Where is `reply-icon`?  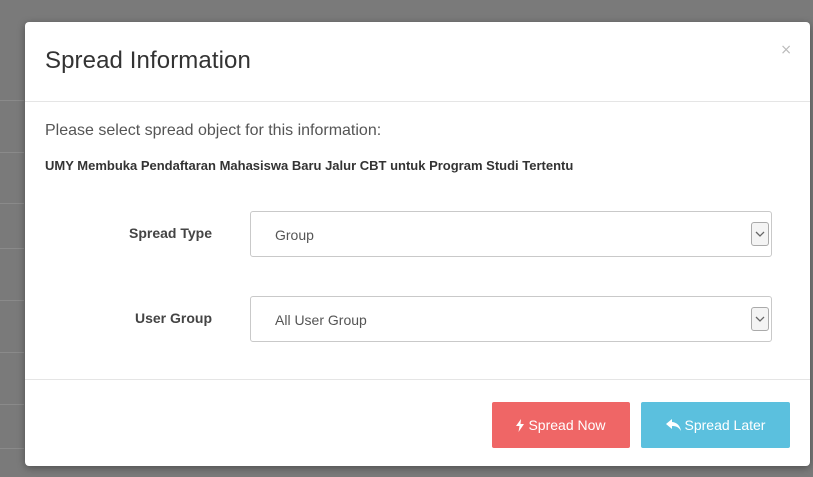 reply-icon is located at coordinates (673, 425).